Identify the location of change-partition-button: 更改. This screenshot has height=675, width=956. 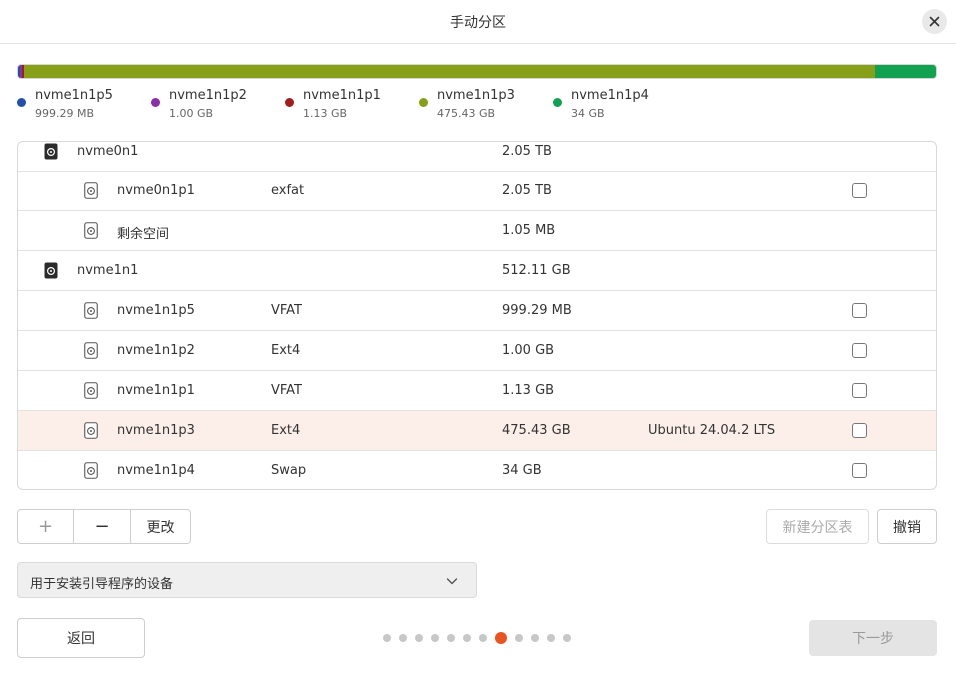
(160, 526).